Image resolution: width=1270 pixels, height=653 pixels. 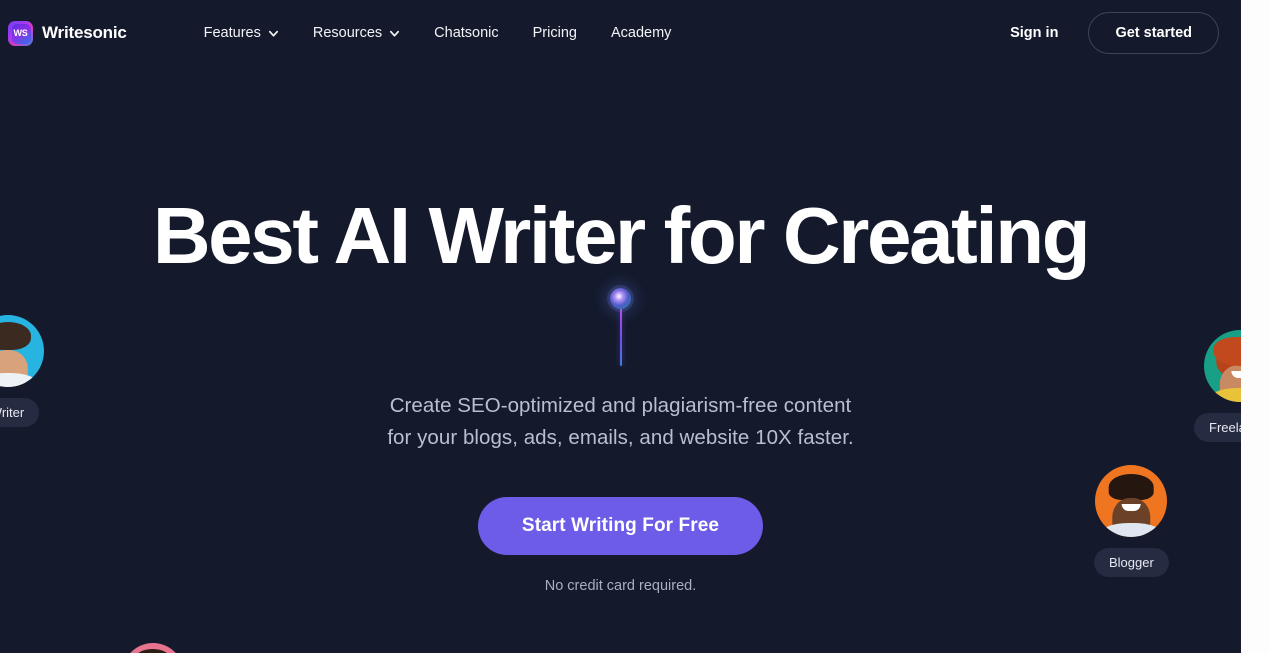 What do you see at coordinates (1131, 501) in the screenshot?
I see `avatar-blogger` at bounding box center [1131, 501].